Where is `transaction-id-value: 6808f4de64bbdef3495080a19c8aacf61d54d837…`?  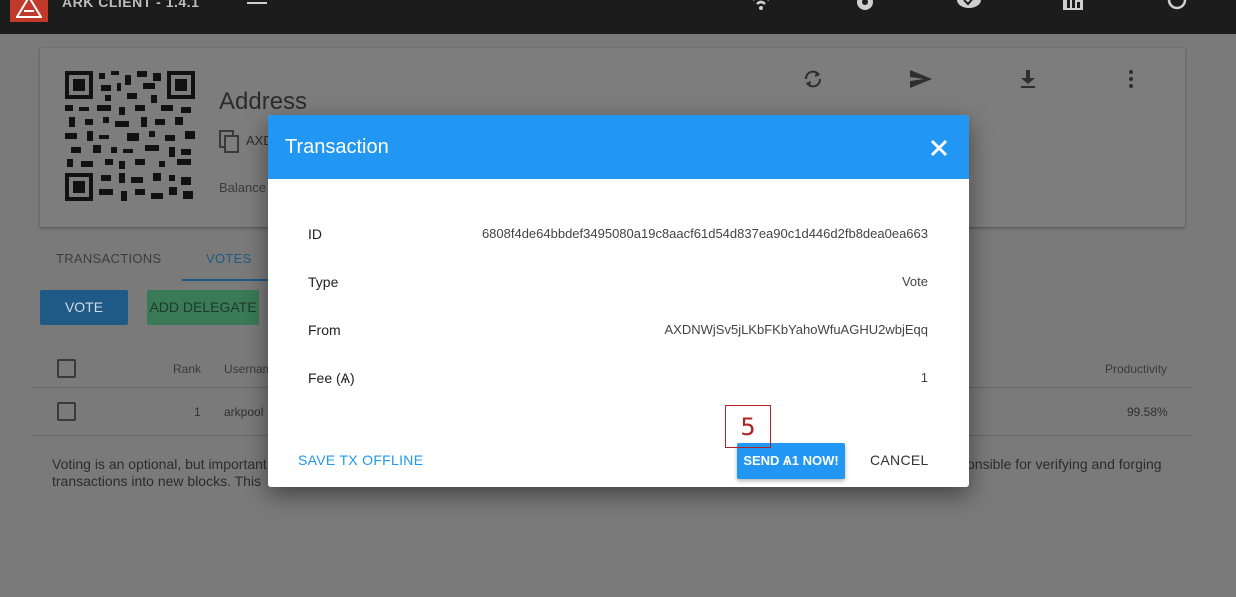
transaction-id-value: 6808f4de64bbdef3495080a19c8aacf61d54d837… is located at coordinates (704, 233).